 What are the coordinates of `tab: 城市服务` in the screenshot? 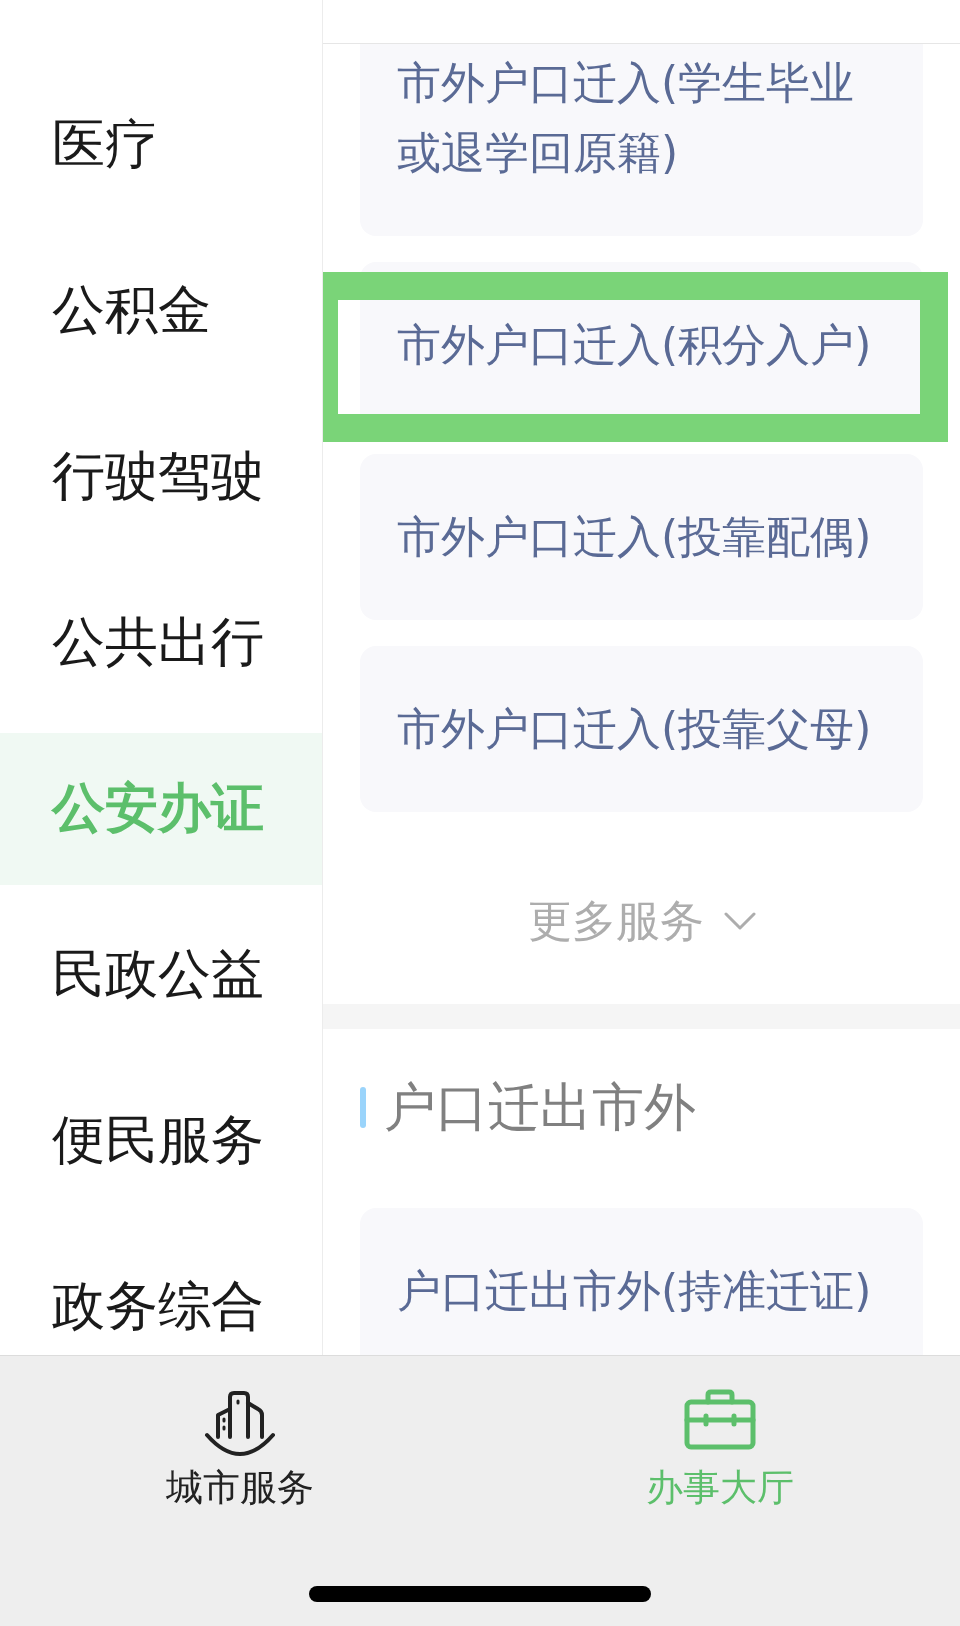 It's located at (240, 1449).